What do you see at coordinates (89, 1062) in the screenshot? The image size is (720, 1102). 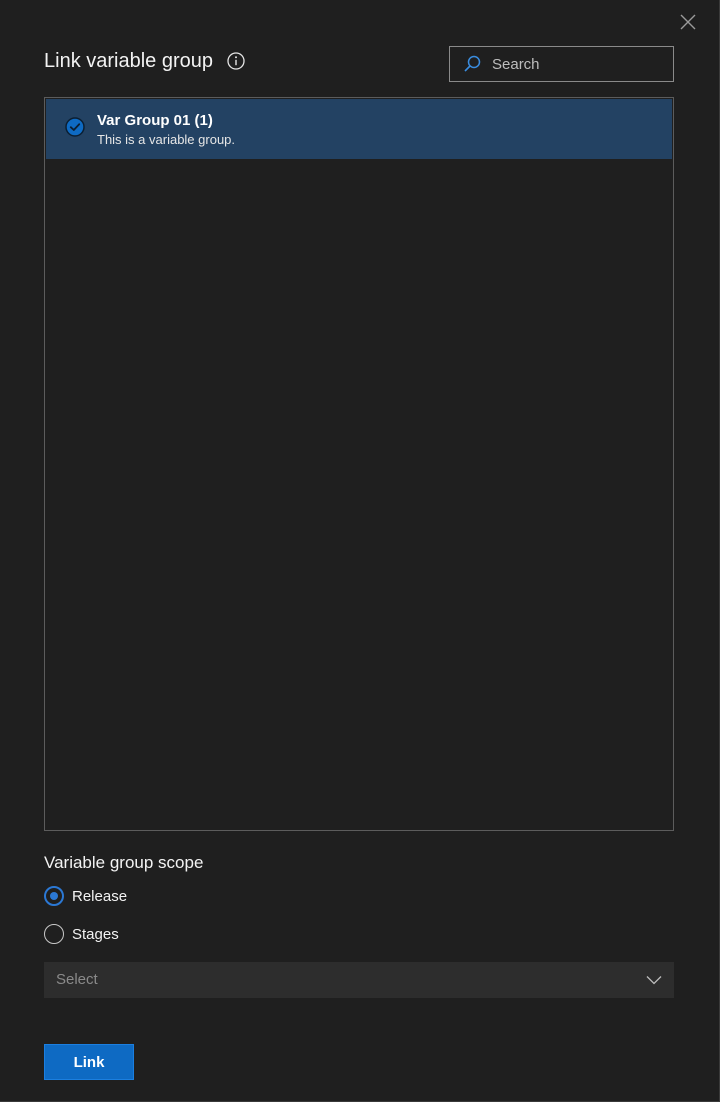 I see `link-button: Link` at bounding box center [89, 1062].